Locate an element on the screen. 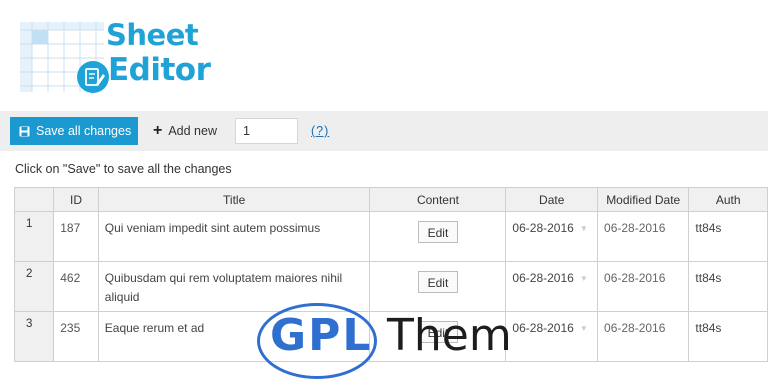  column-header-title: Title is located at coordinates (234, 199).